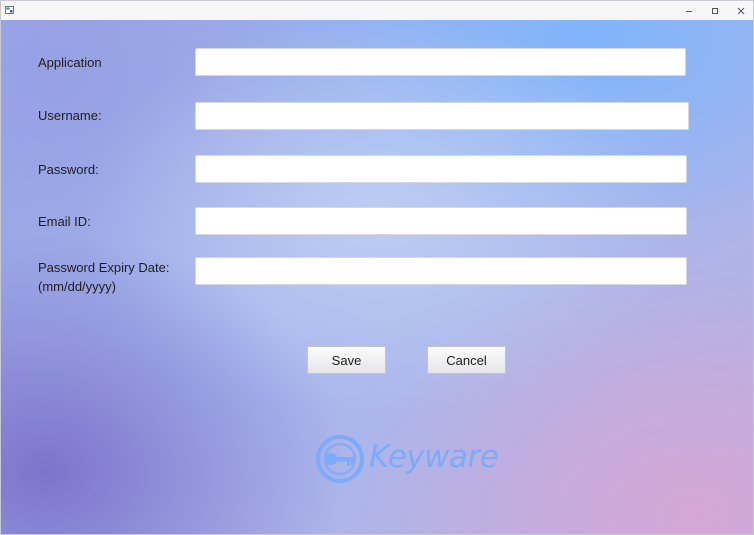 Image resolution: width=754 pixels, height=535 pixels. What do you see at coordinates (434, 457) in the screenshot?
I see `logo-text: Keyware` at bounding box center [434, 457].